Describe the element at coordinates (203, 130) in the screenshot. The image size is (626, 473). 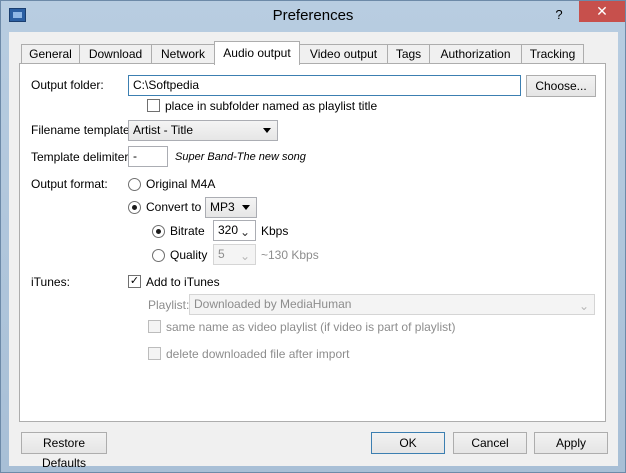
I see `filename-template-select: Artist - Title` at that location.